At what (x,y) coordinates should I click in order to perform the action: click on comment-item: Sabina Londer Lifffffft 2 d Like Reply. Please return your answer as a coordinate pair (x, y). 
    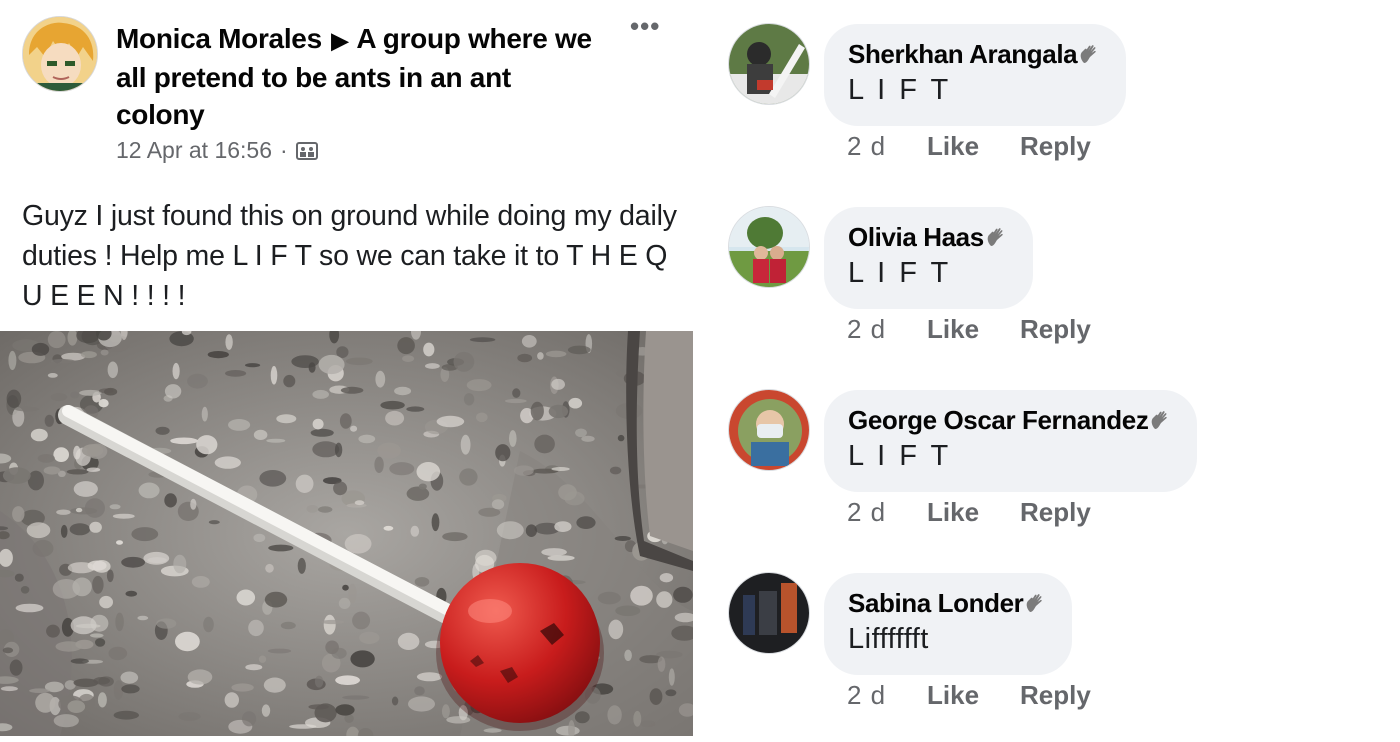
    Looking at the image, I should click on (1053, 657).